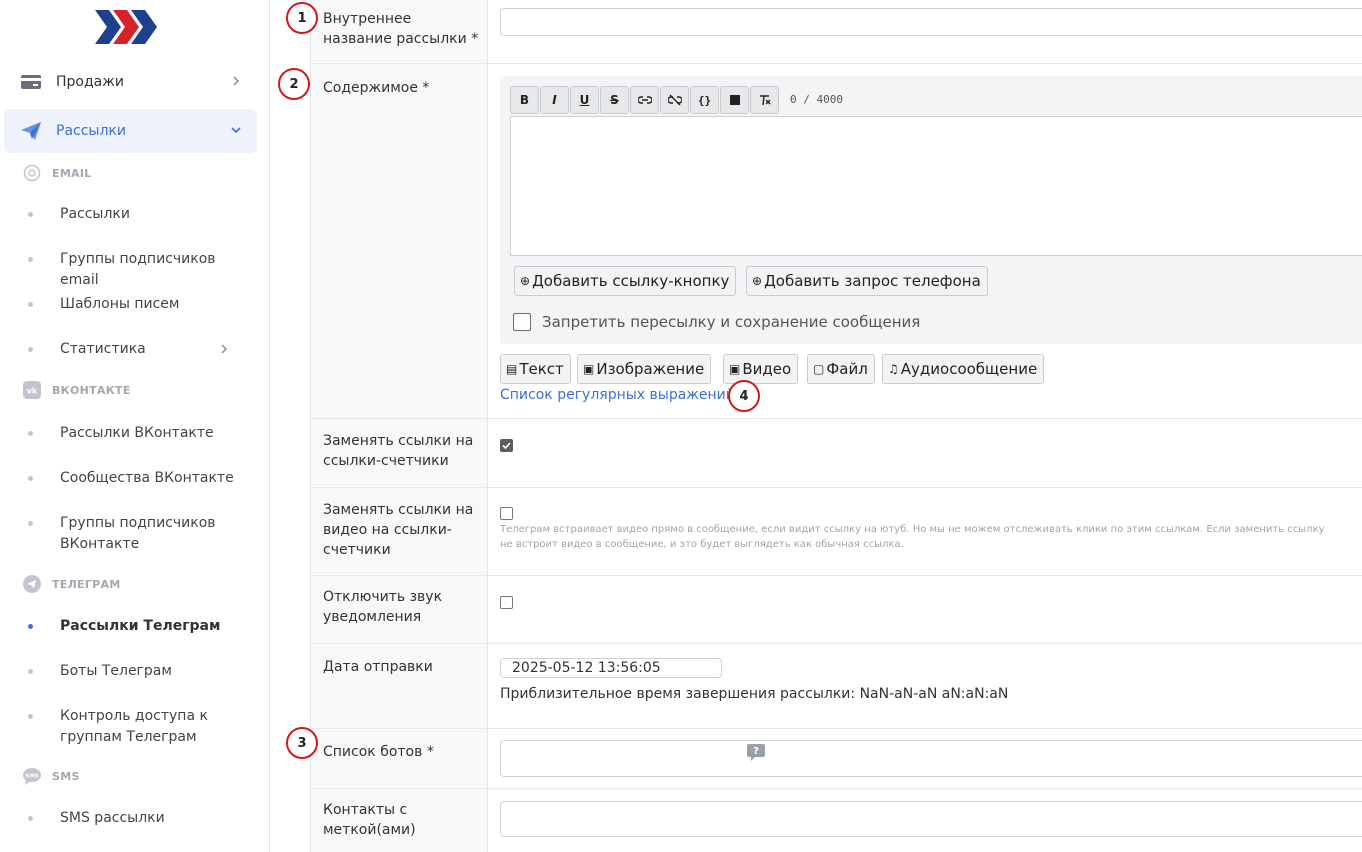 Image resolution: width=1362 pixels, height=852 pixels. Describe the element at coordinates (126, 27) in the screenshot. I see `logo-icon` at that location.